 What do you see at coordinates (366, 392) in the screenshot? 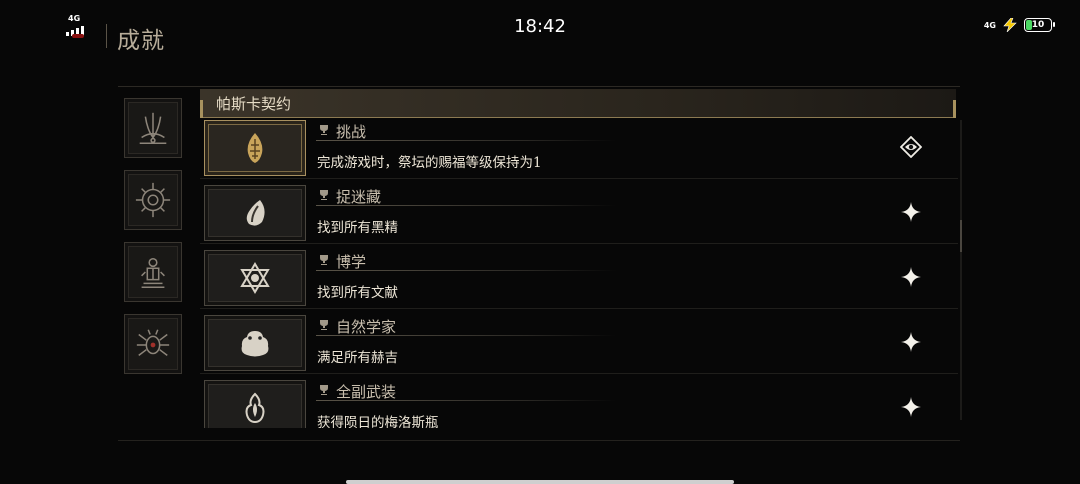
I see `achievement-name: 全副武装` at bounding box center [366, 392].